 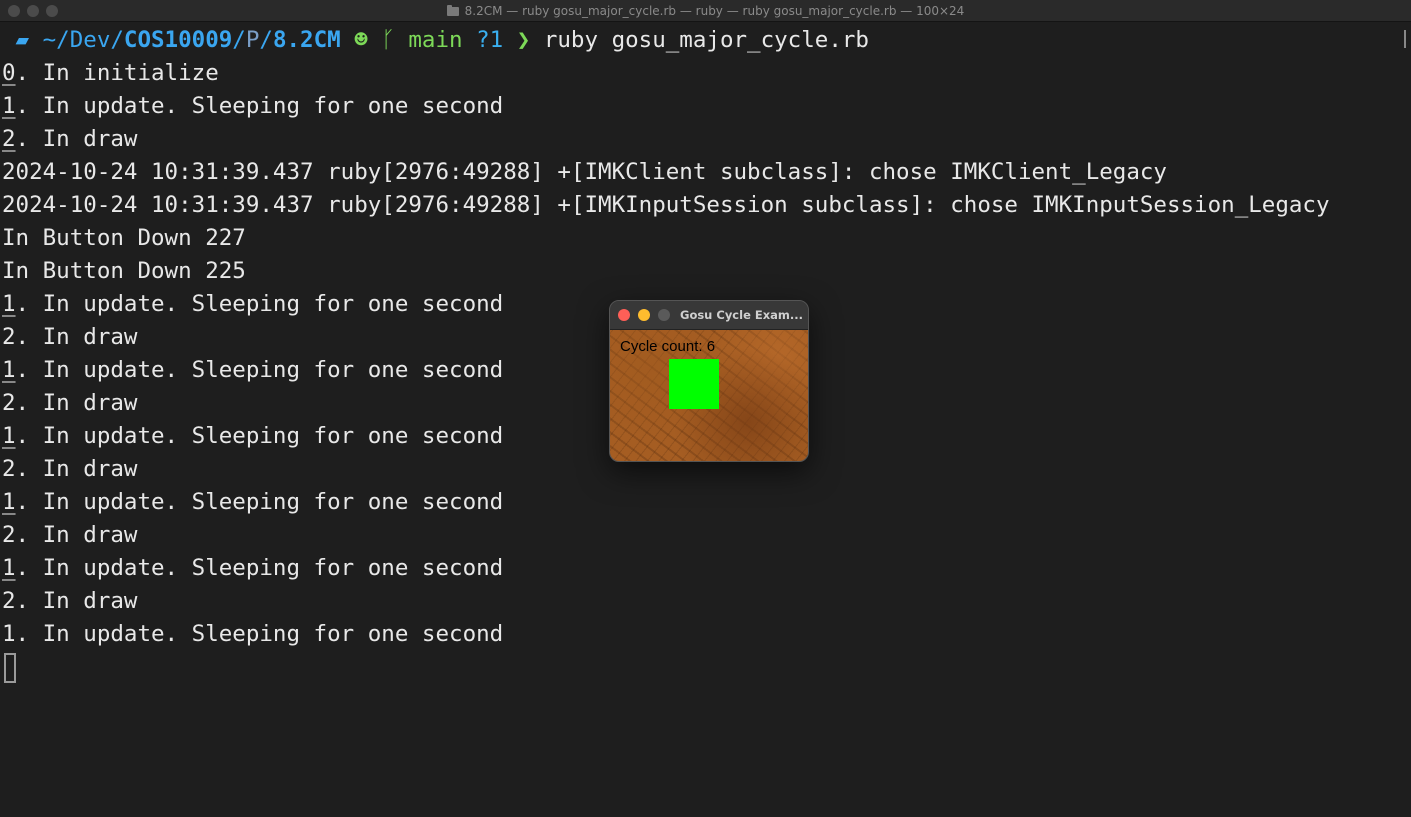 What do you see at coordinates (644, 315) in the screenshot?
I see `gosu-minimize-button` at bounding box center [644, 315].